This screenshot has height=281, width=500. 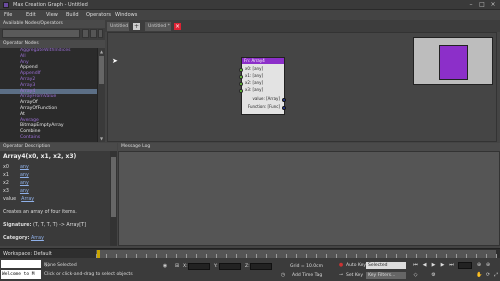 I want to click on orbit-icon: ⟳, so click(x=488, y=275).